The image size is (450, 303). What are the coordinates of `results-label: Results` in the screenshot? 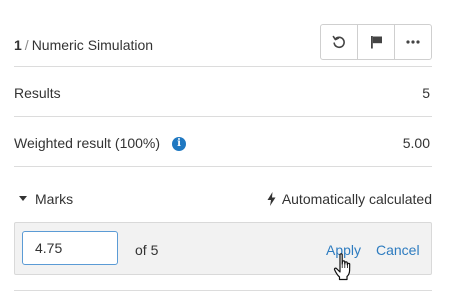 It's located at (37, 93).